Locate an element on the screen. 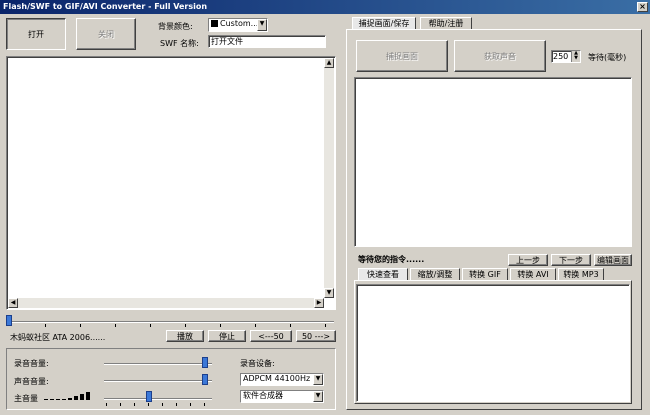  tab-capture-save-label: 捕捉画面/保存 is located at coordinates (384, 23).